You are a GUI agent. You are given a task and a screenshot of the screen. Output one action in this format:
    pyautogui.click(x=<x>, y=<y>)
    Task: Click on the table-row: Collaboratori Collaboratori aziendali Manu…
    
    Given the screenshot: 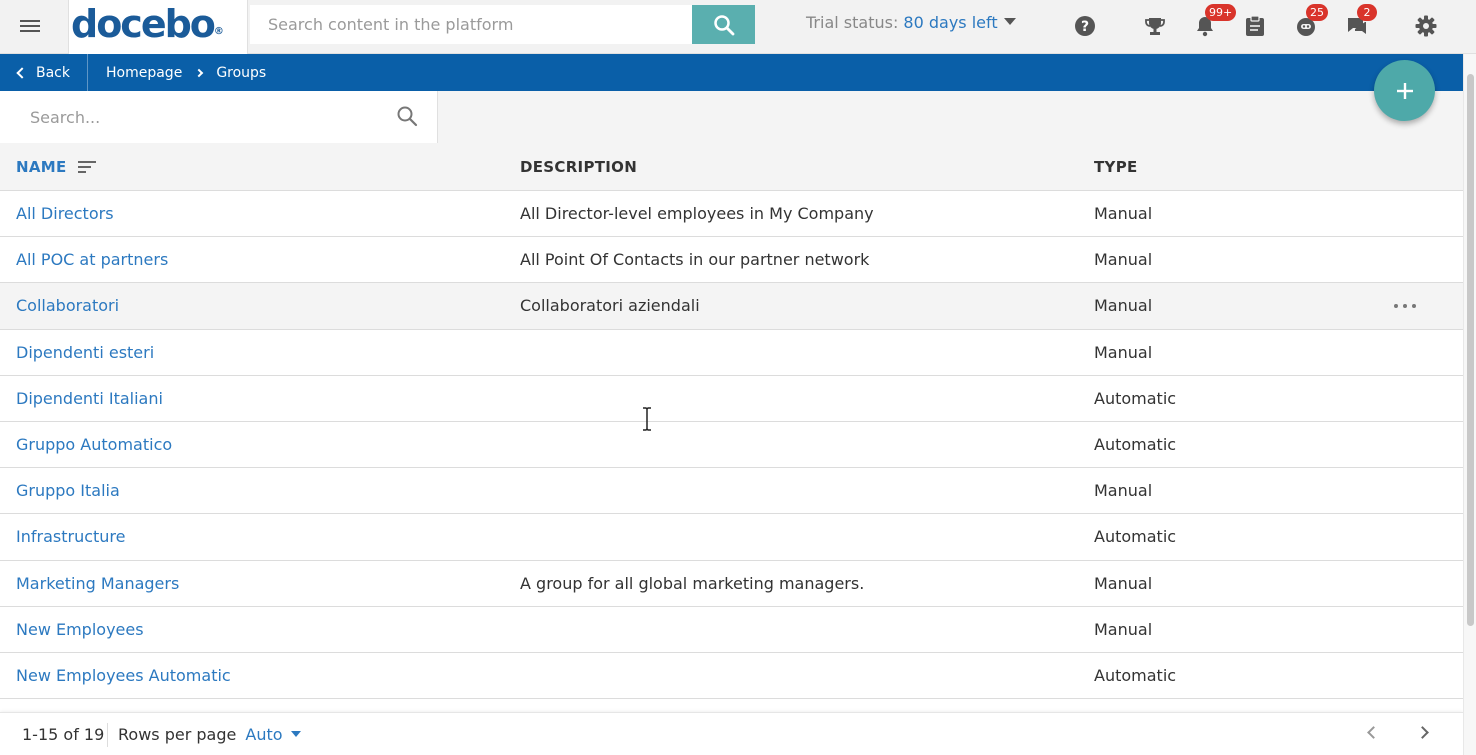 What is the action you would take?
    pyautogui.click(x=731, y=306)
    